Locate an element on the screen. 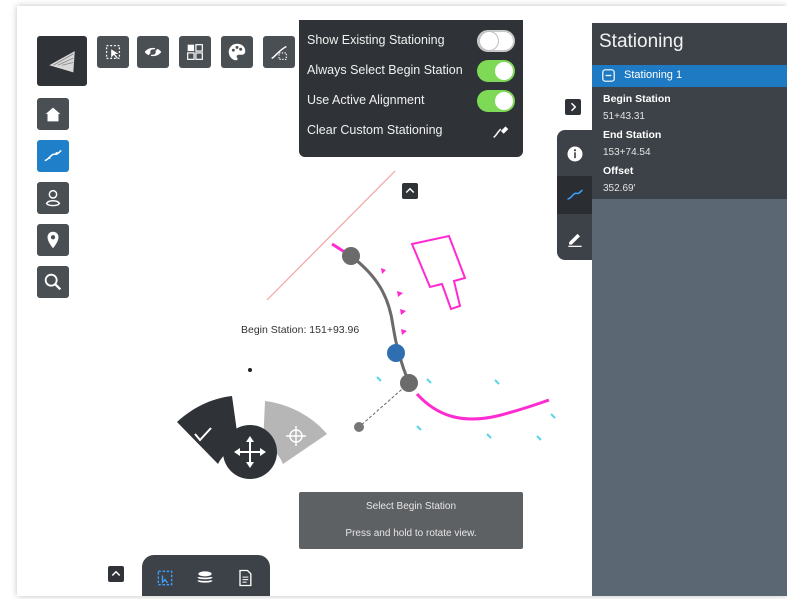 The width and height of the screenshot is (787, 599). point-marker is located at coordinates (250, 370).